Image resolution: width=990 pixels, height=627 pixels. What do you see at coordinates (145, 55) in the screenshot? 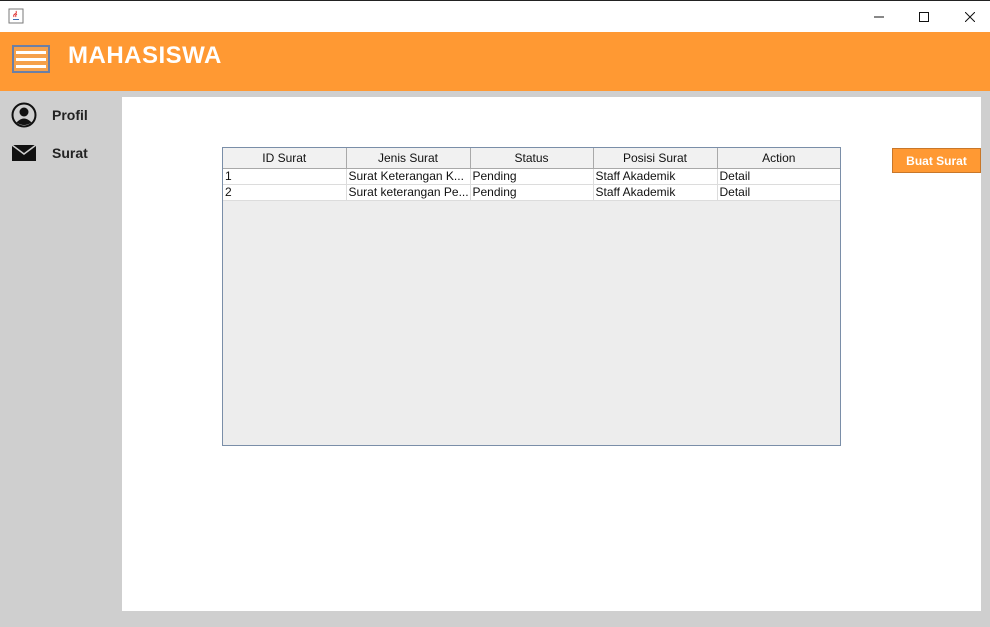
I see `page-title: MAHASISWA` at bounding box center [145, 55].